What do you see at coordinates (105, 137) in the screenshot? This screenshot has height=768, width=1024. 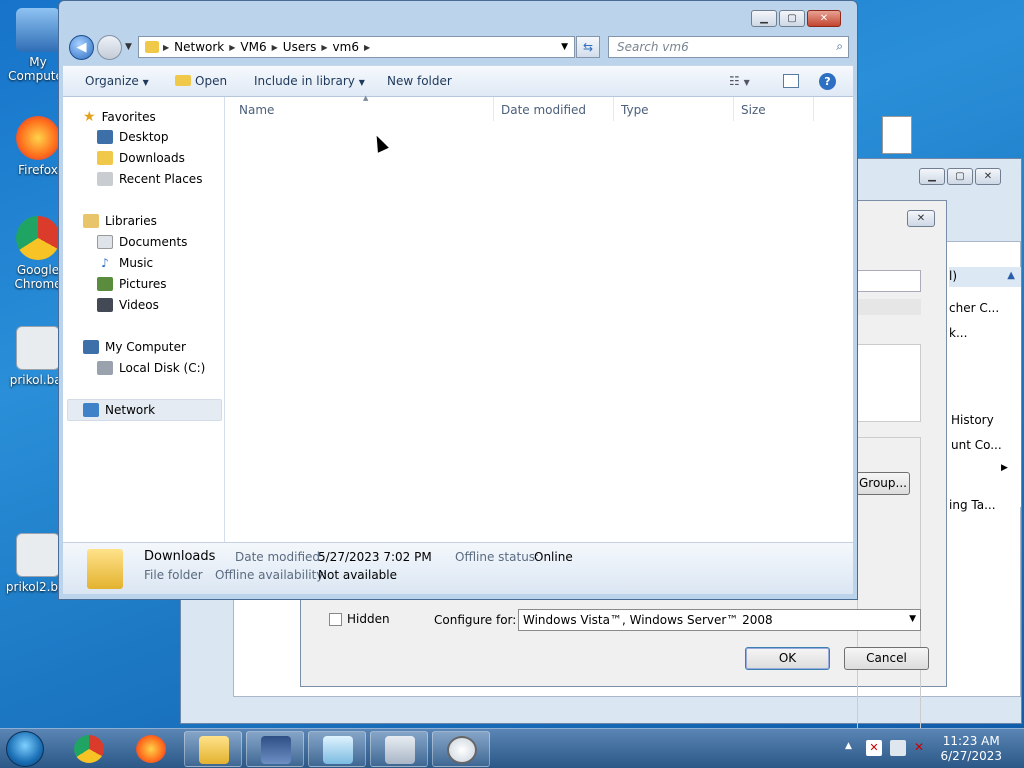 I see `desktop-icon` at bounding box center [105, 137].